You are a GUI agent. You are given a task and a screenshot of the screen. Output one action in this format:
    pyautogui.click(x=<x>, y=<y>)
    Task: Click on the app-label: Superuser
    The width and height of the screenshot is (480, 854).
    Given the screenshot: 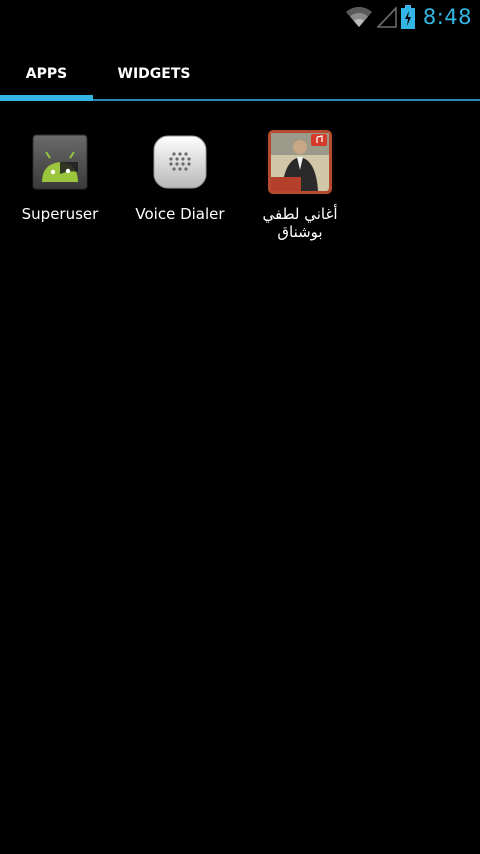 What is the action you would take?
    pyautogui.click(x=60, y=214)
    